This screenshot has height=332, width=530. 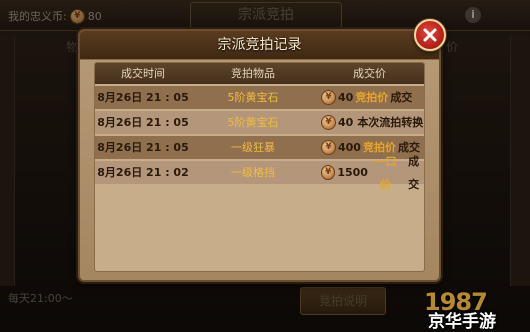 What do you see at coordinates (143, 73) in the screenshot?
I see `column-header-time: 成交时间` at bounding box center [143, 73].